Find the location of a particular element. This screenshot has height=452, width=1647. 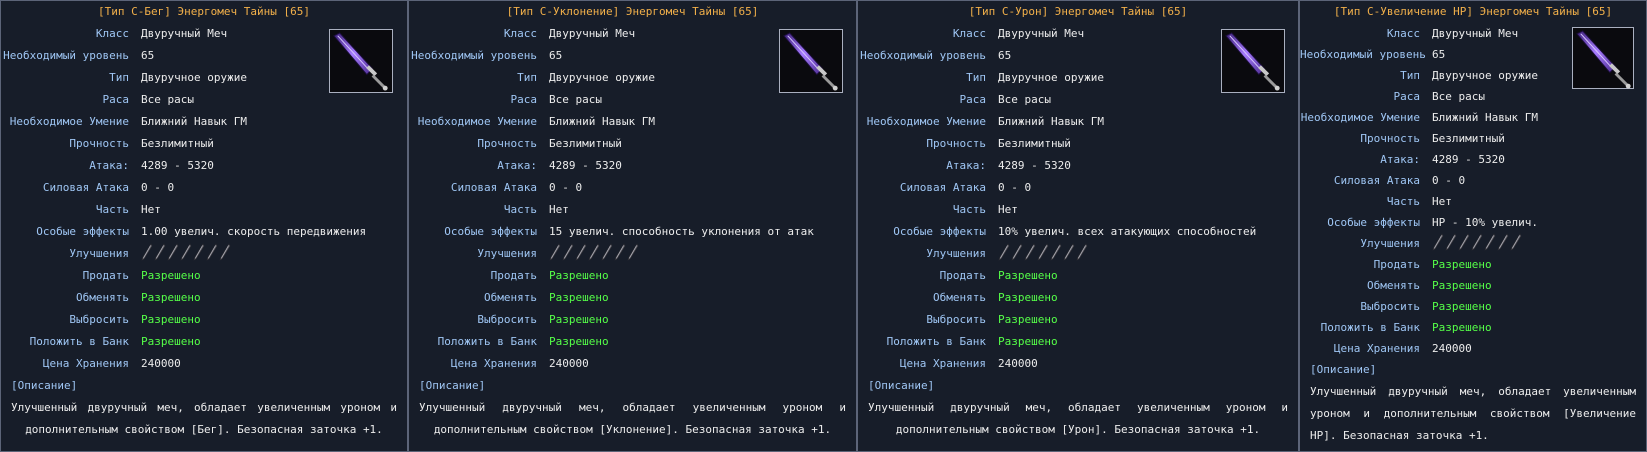

stat-row-exchange: Обменять Разрешено is located at coordinates (1078, 298).